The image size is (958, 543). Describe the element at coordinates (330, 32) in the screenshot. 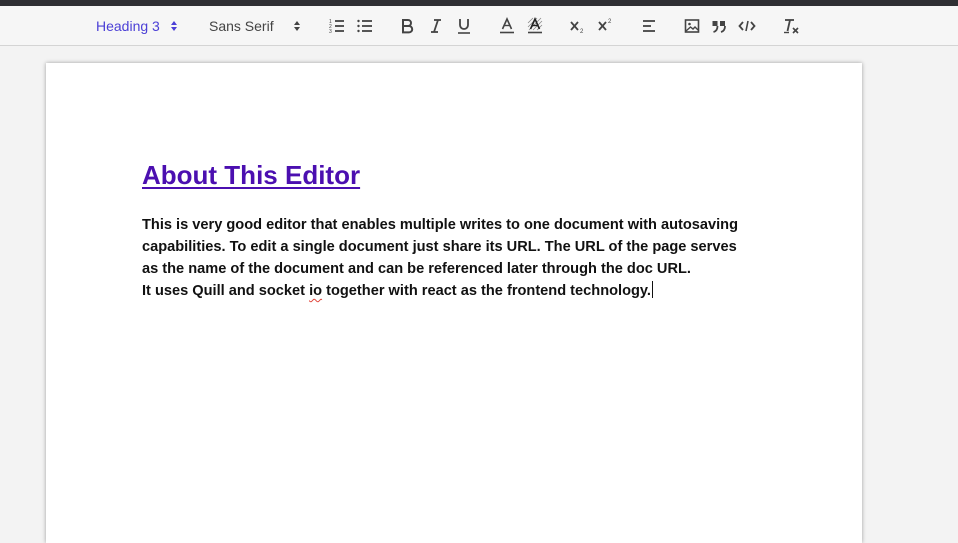

I see `svg-text: 3` at that location.